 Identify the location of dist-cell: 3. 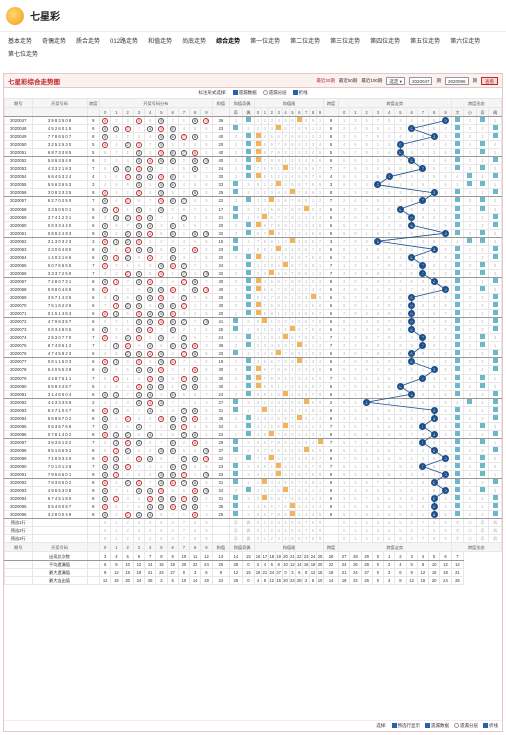
(139, 153).